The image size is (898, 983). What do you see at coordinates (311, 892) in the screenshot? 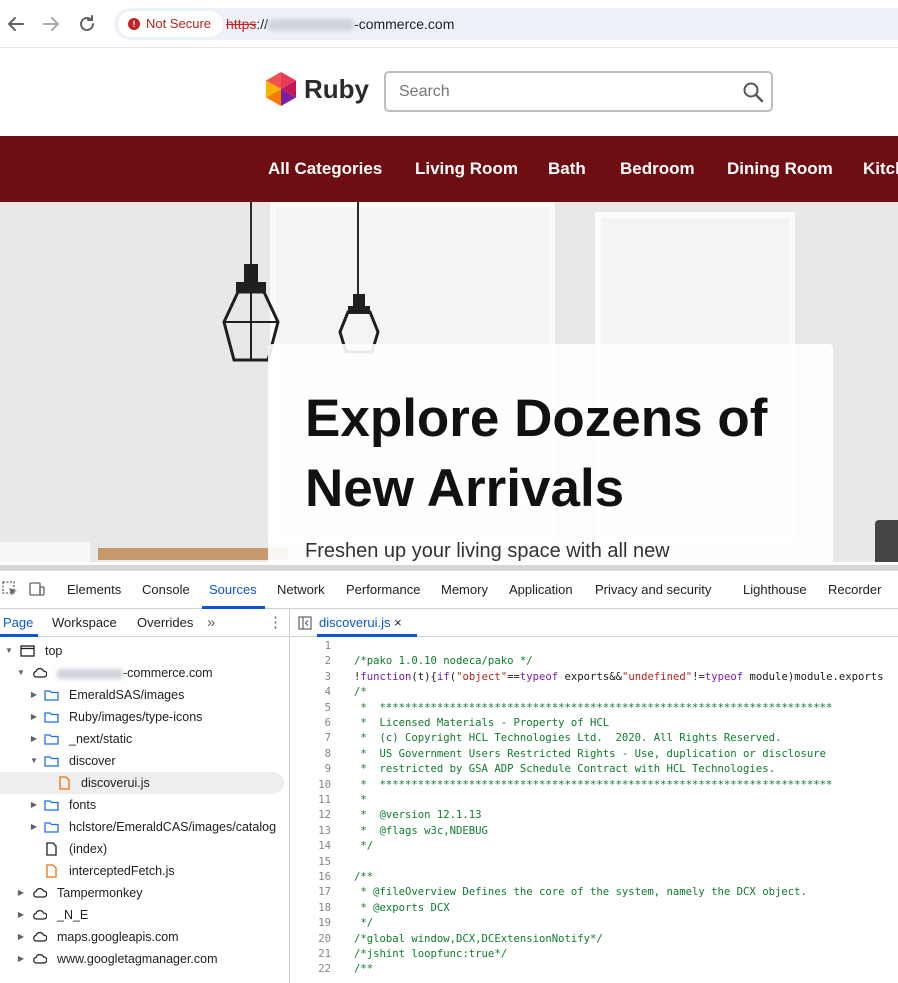
I see `line-number: 17` at bounding box center [311, 892].